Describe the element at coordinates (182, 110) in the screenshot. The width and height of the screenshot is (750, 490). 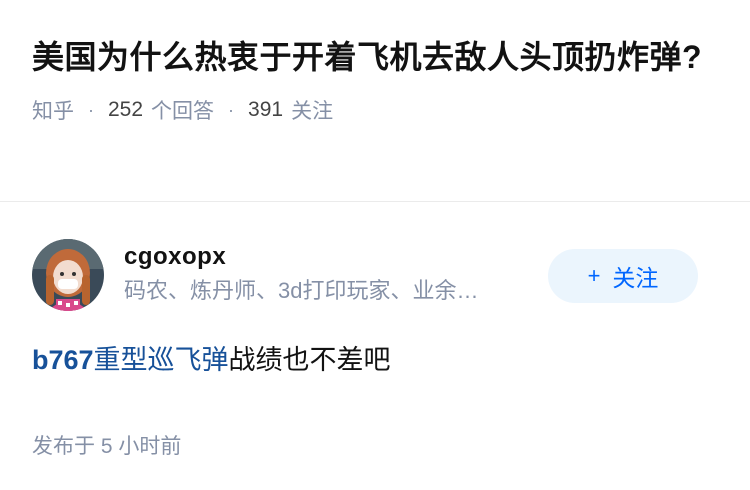
I see `answer-count-label: 个回答` at that location.